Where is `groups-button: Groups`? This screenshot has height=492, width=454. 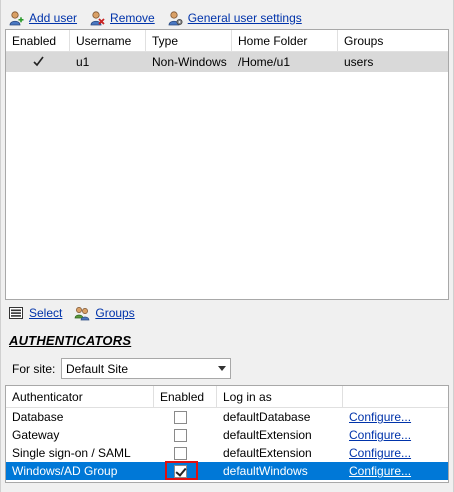 groups-button: Groups is located at coordinates (104, 313).